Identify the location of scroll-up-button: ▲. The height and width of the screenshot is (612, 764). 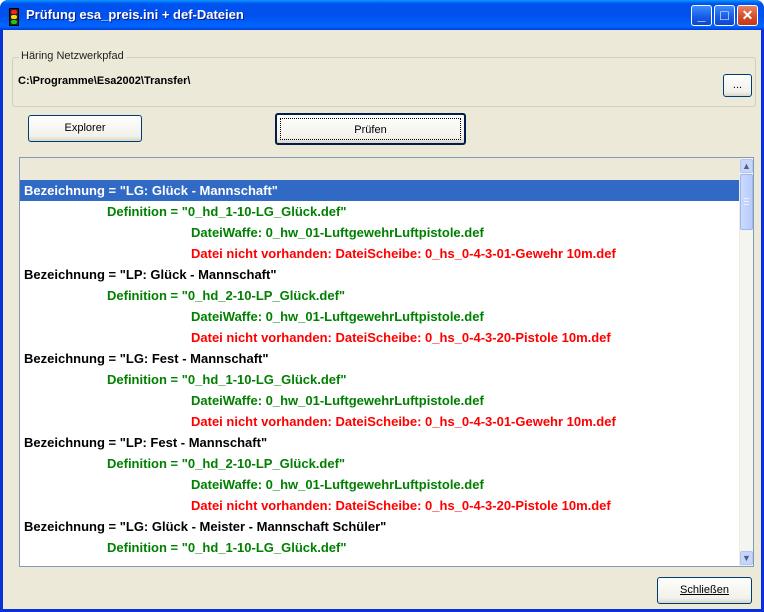
(746, 166).